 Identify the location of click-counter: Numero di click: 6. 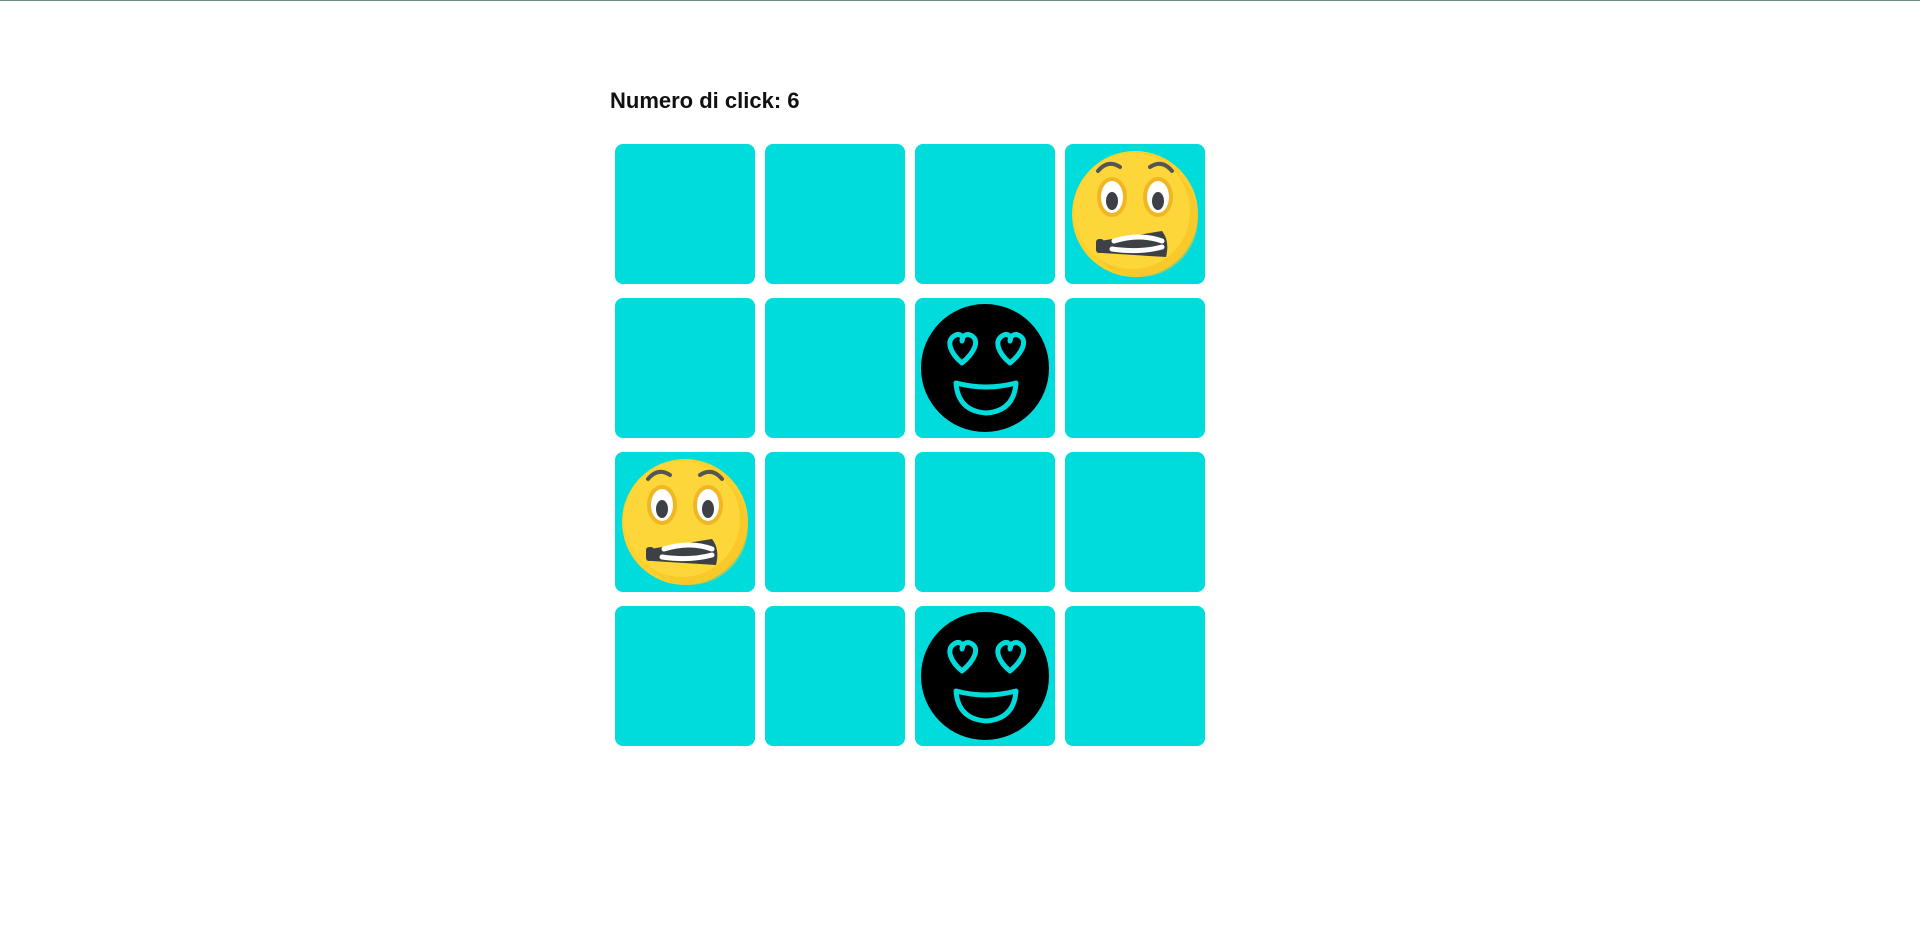
(705, 100).